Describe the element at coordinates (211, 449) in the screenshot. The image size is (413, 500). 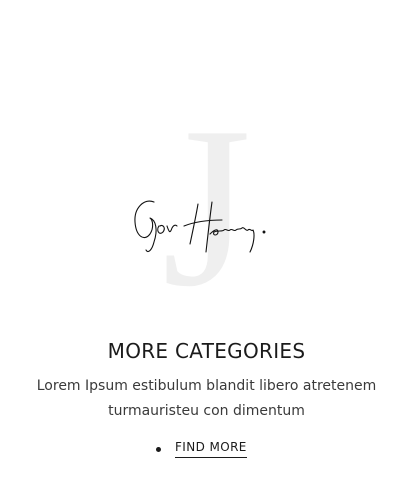
I see `find-more-label: FIND MORE` at that location.